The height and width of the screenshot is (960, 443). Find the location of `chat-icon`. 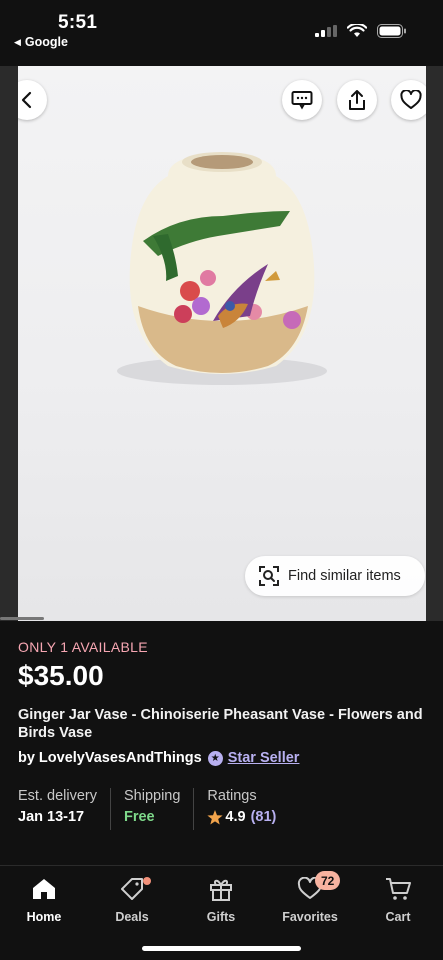

chat-icon is located at coordinates (302, 100).